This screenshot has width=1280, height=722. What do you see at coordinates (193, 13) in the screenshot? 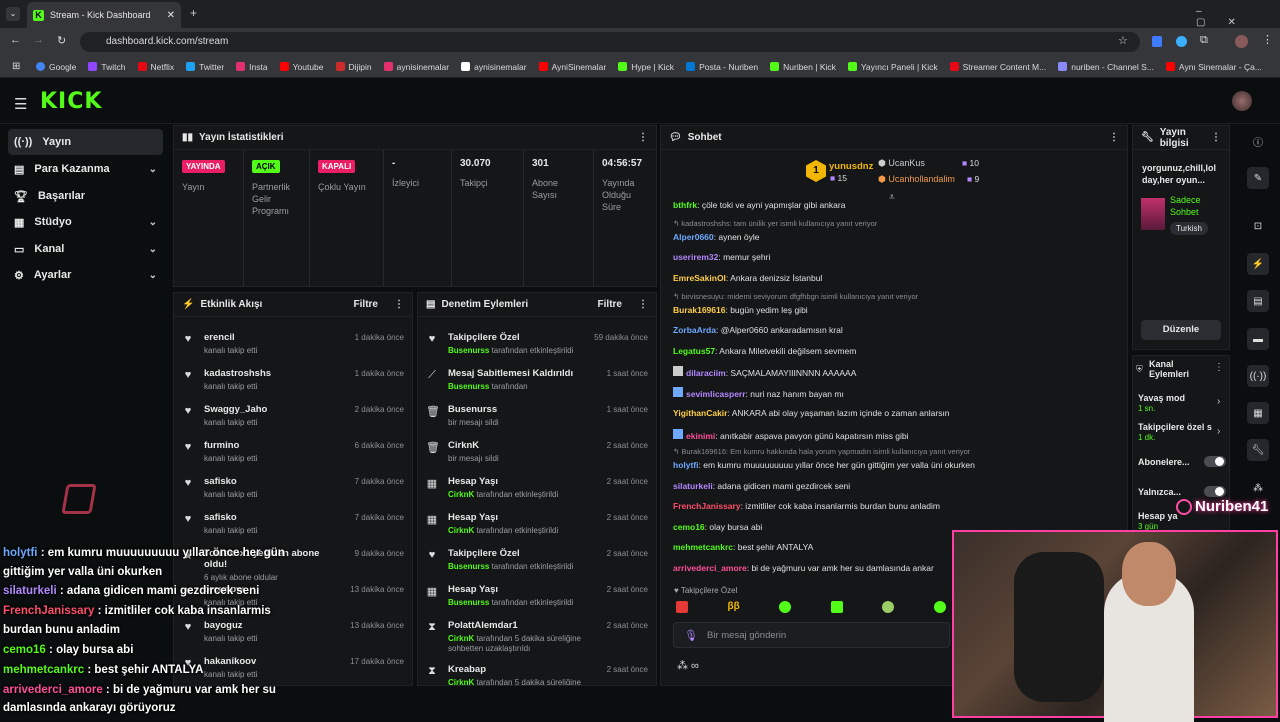
I see `new-tab-icon: +` at bounding box center [193, 13].